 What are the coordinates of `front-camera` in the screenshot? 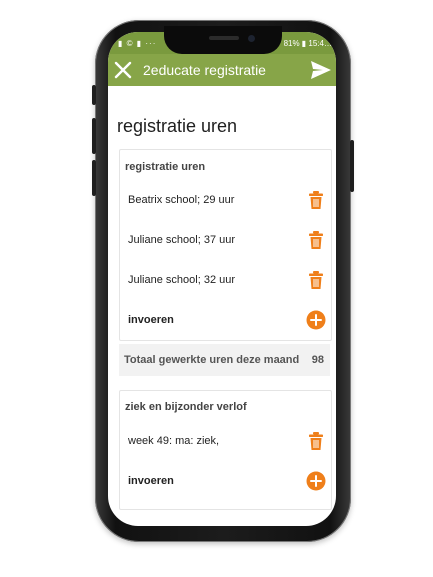 It's located at (251, 38).